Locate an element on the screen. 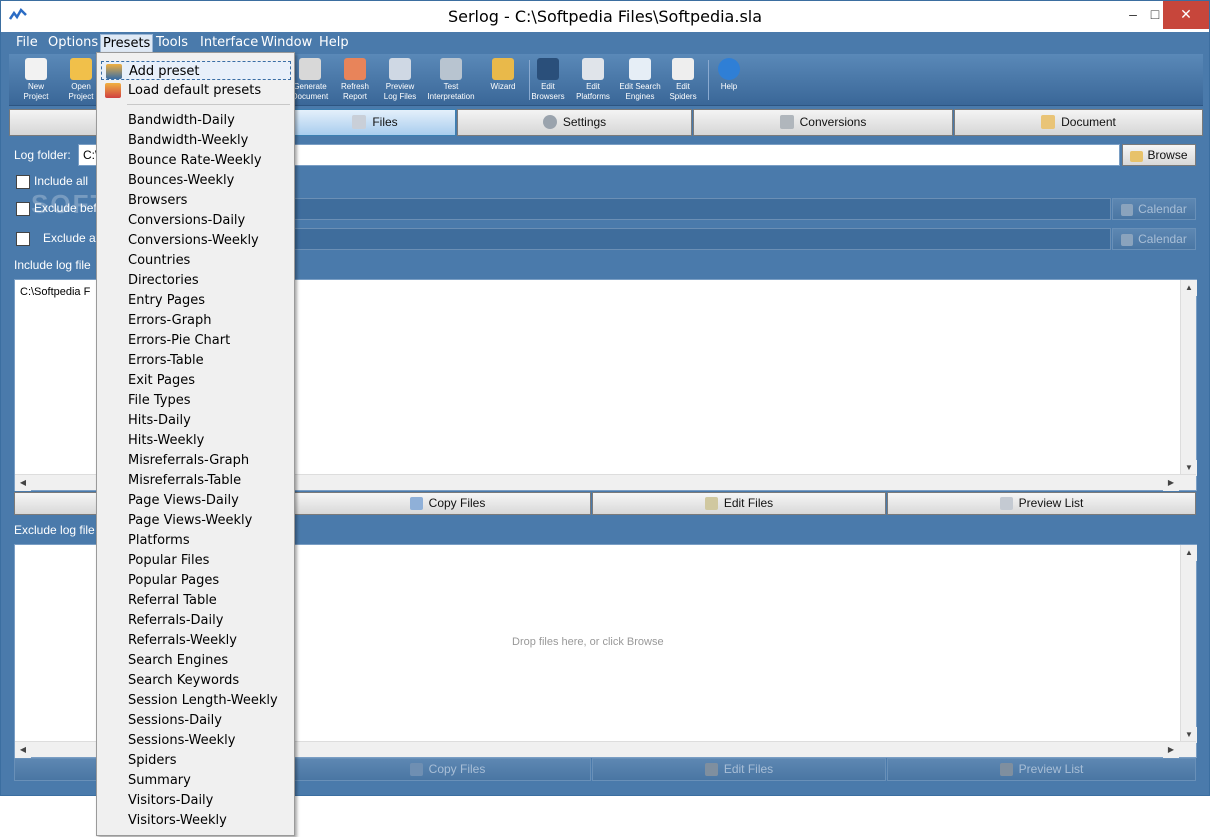  preset-menu-item: Bandwidth-Weekly is located at coordinates (210, 141).